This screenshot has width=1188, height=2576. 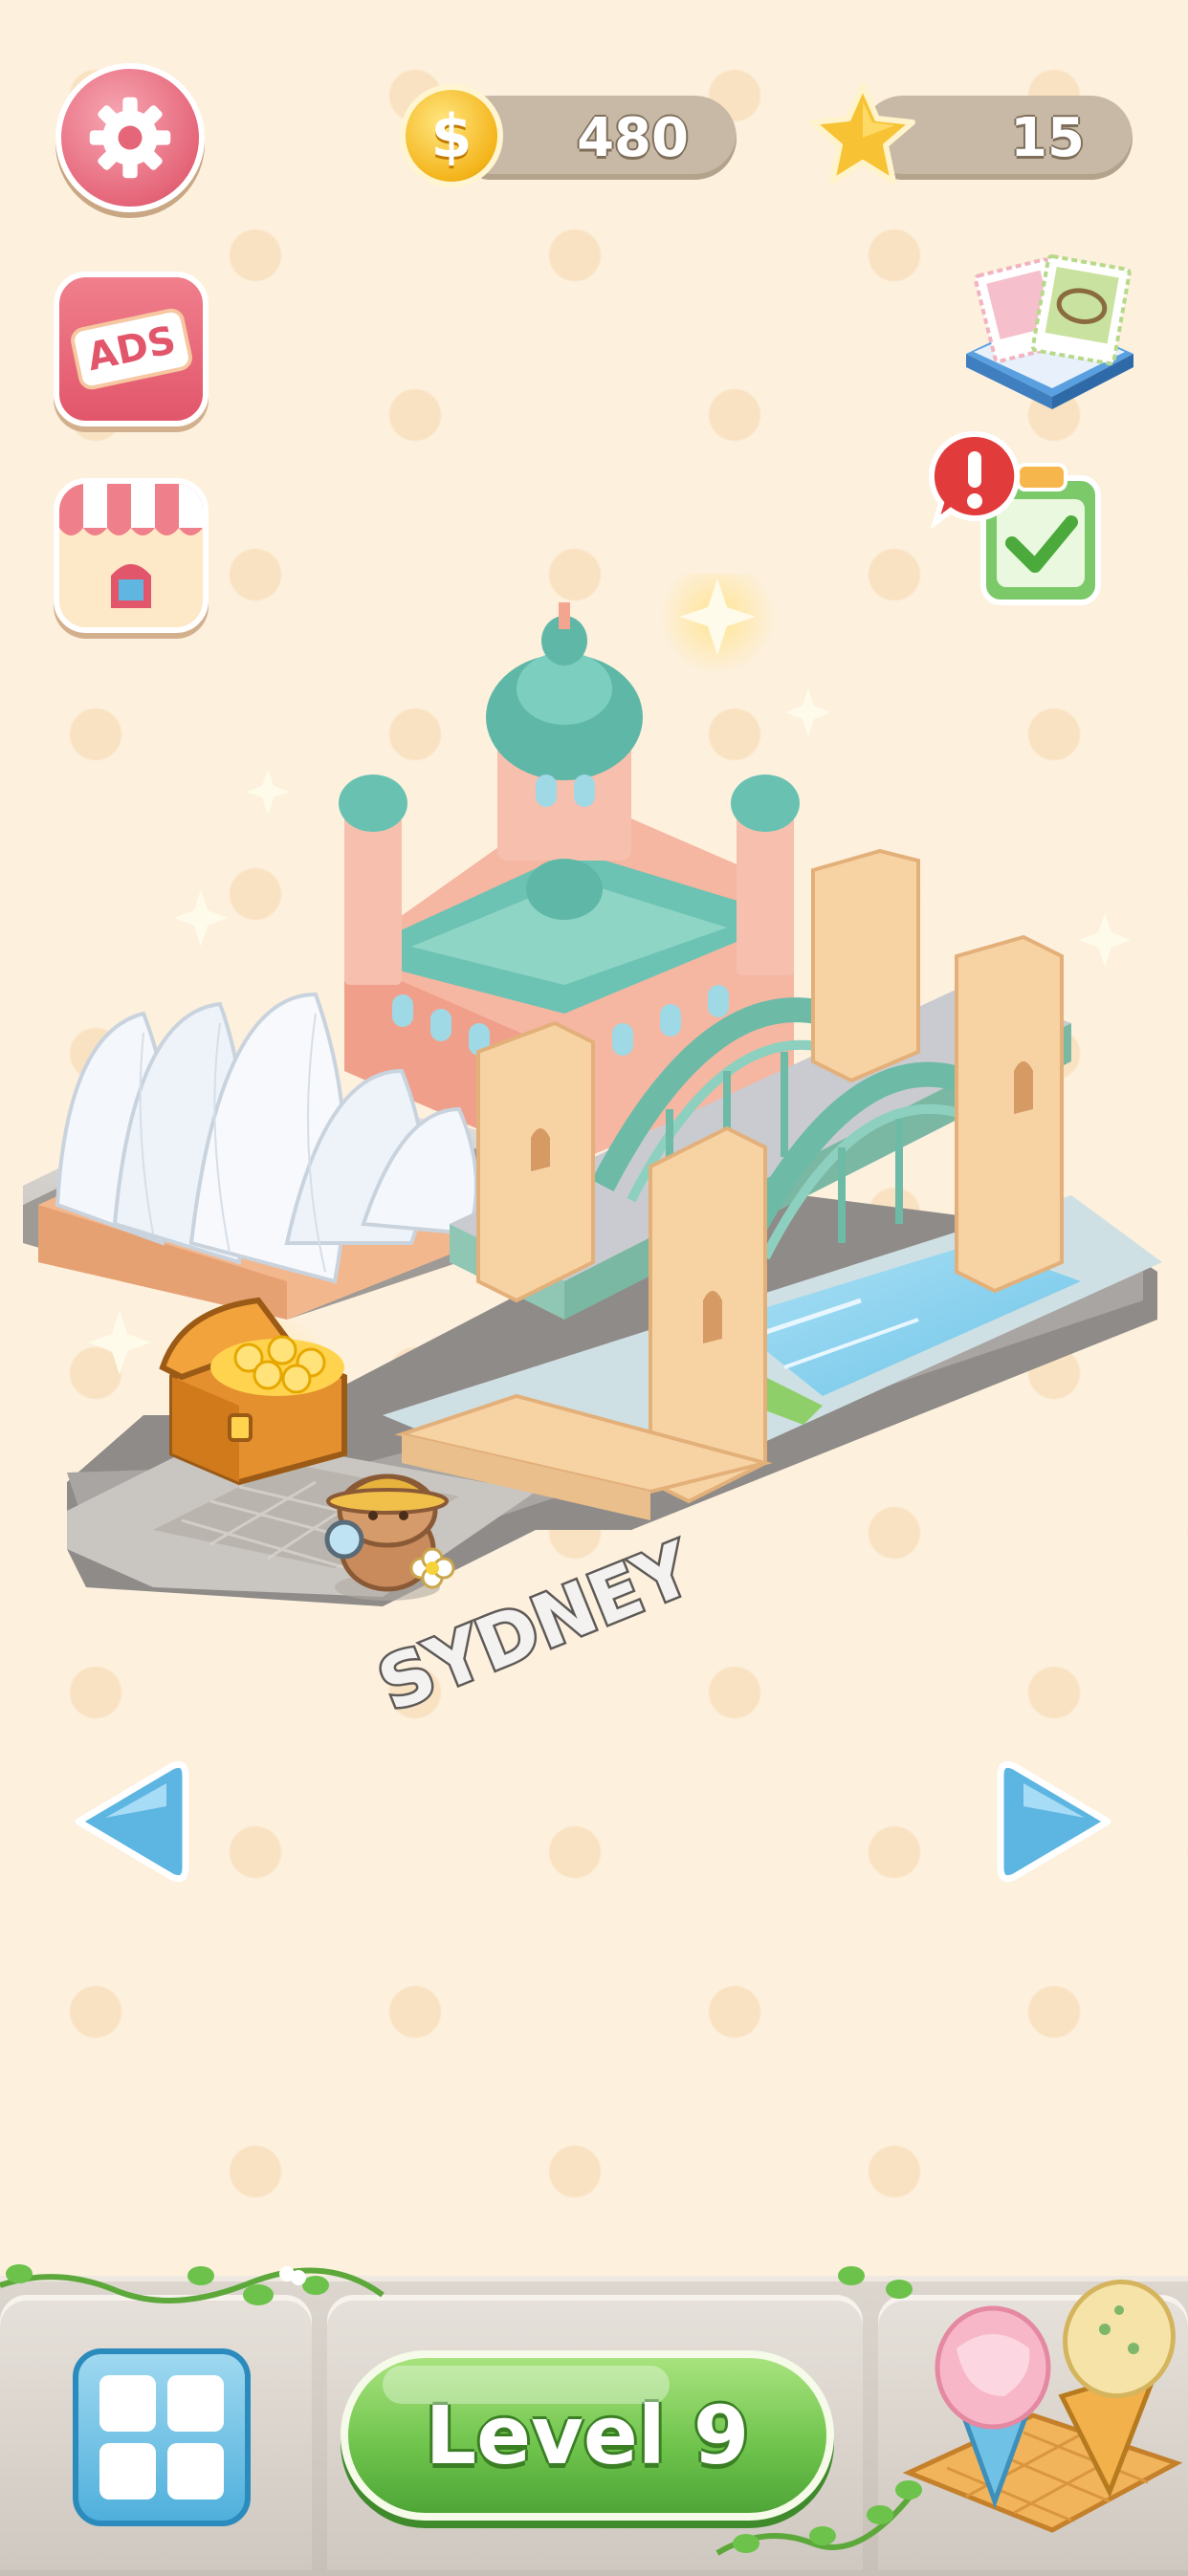 I want to click on grid-menu-button, so click(x=162, y=2437).